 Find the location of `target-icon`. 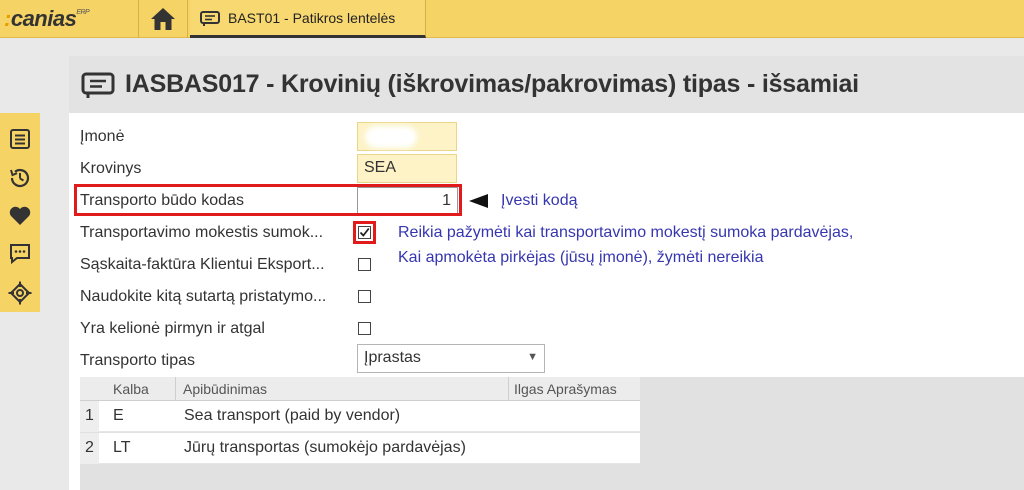

target-icon is located at coordinates (20, 293).